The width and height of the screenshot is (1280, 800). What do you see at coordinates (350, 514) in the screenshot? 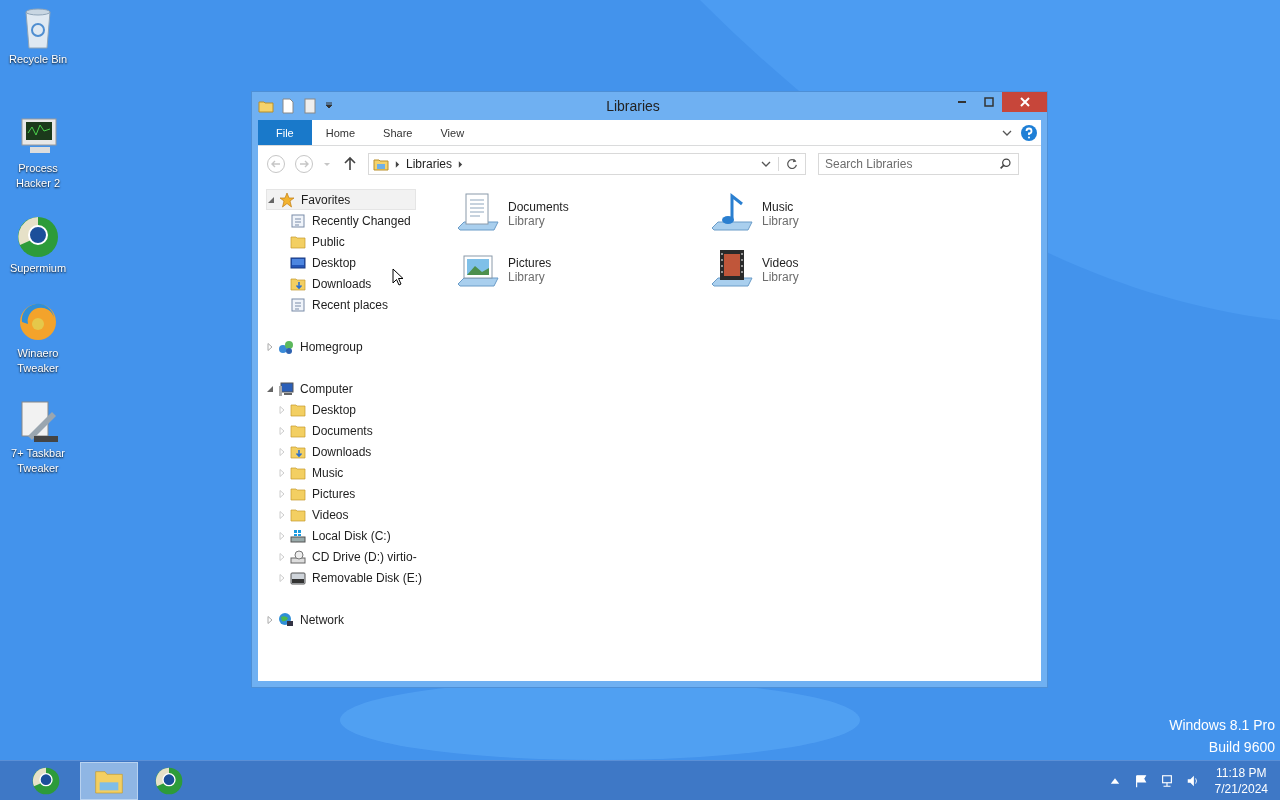
I see `tree-item: Videos` at bounding box center [350, 514].